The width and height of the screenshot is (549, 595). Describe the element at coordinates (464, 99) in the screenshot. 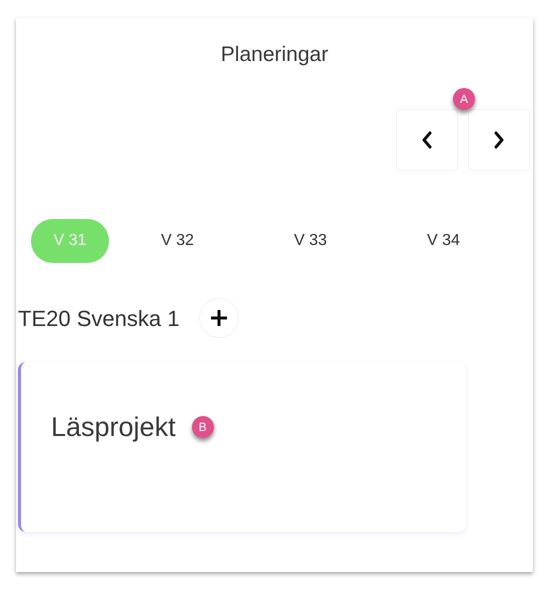

I see `annotation-marker: A` at that location.